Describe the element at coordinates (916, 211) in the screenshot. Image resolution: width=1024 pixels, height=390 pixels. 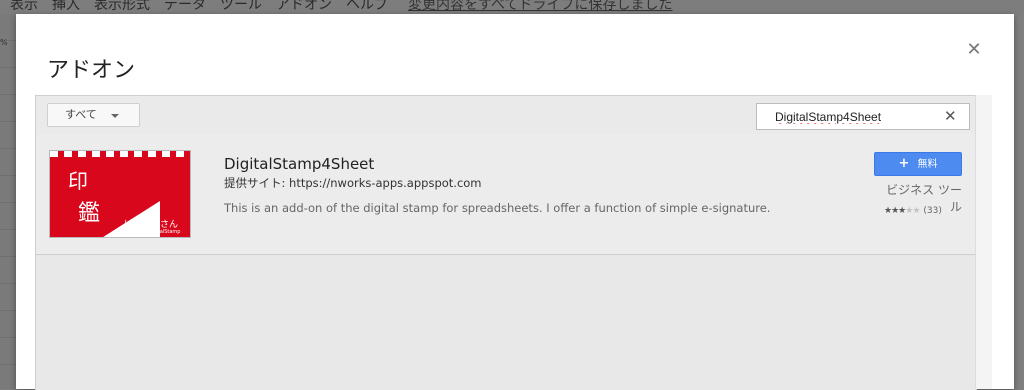
I see `star-icon: ★` at that location.